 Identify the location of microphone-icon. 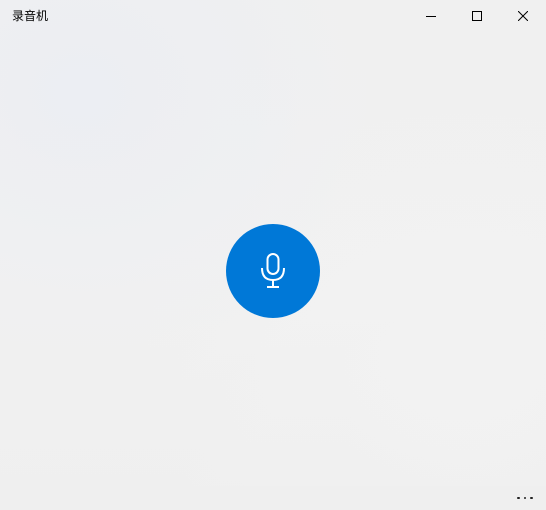
(273, 270).